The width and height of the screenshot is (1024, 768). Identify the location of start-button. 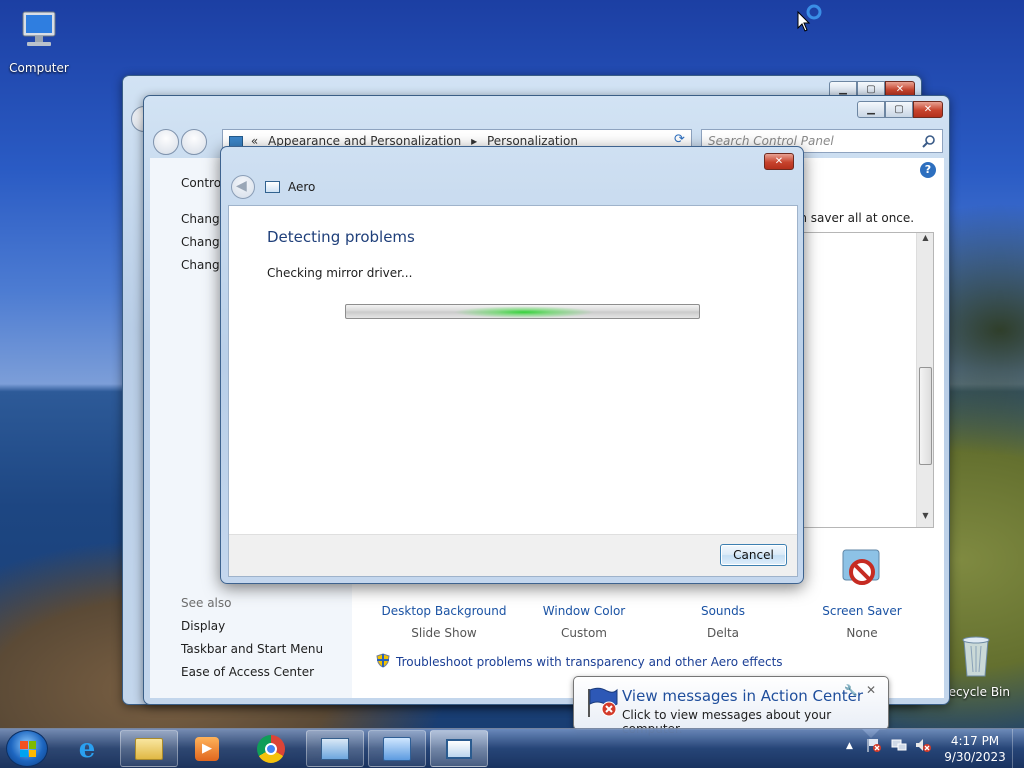
(27, 748).